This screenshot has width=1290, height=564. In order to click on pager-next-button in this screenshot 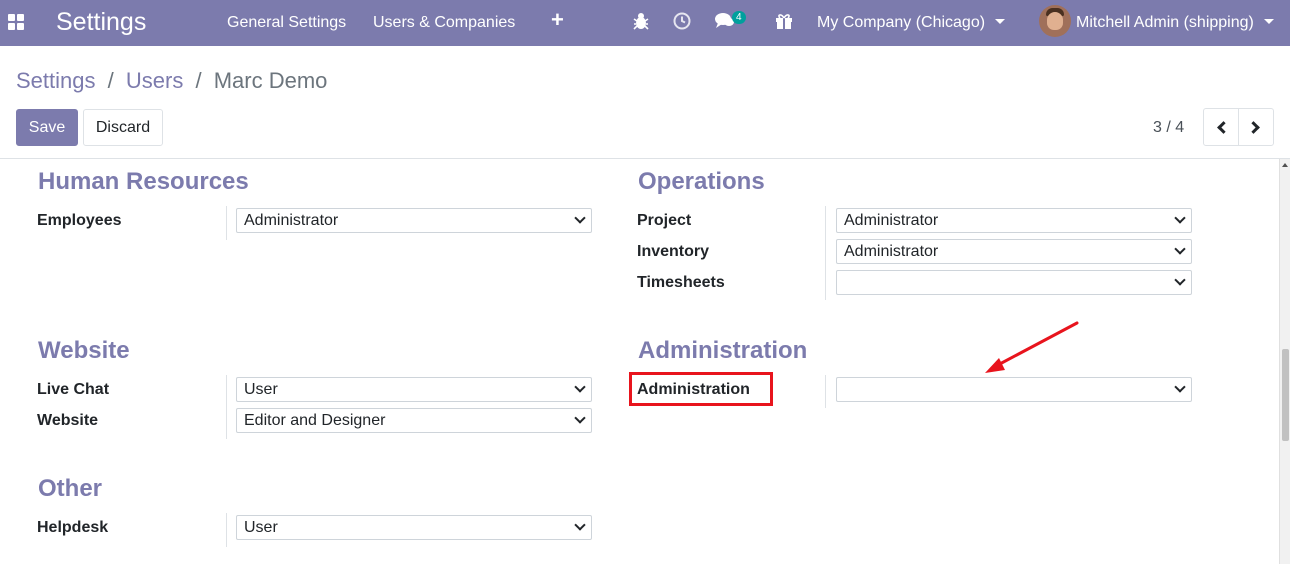, I will do `click(1256, 127)`.